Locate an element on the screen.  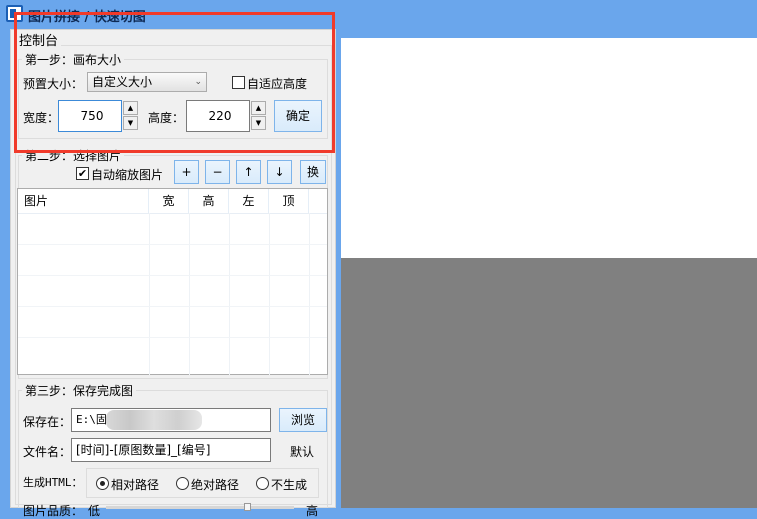
move-up-button: ↑ is located at coordinates (248, 172).